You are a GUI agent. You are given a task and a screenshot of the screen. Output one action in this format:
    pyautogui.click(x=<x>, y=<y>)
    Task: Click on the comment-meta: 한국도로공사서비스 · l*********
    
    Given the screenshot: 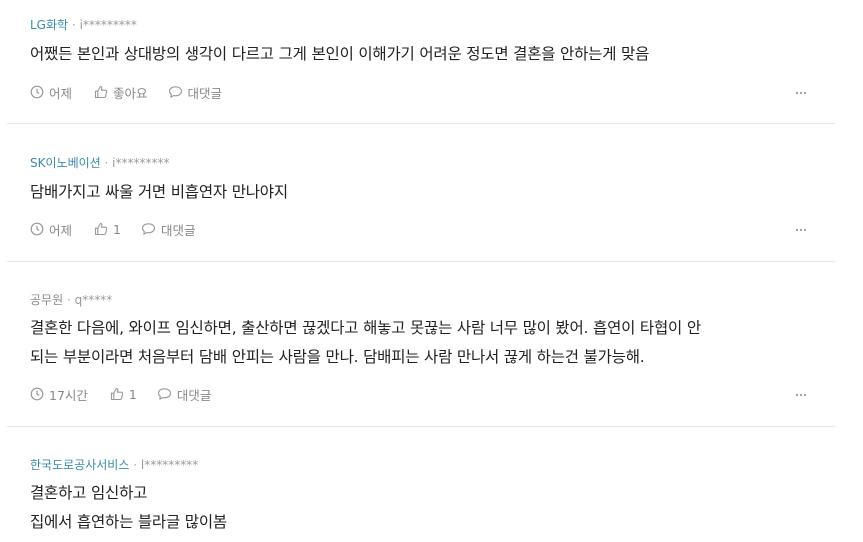 What is the action you would take?
    pyautogui.click(x=114, y=465)
    